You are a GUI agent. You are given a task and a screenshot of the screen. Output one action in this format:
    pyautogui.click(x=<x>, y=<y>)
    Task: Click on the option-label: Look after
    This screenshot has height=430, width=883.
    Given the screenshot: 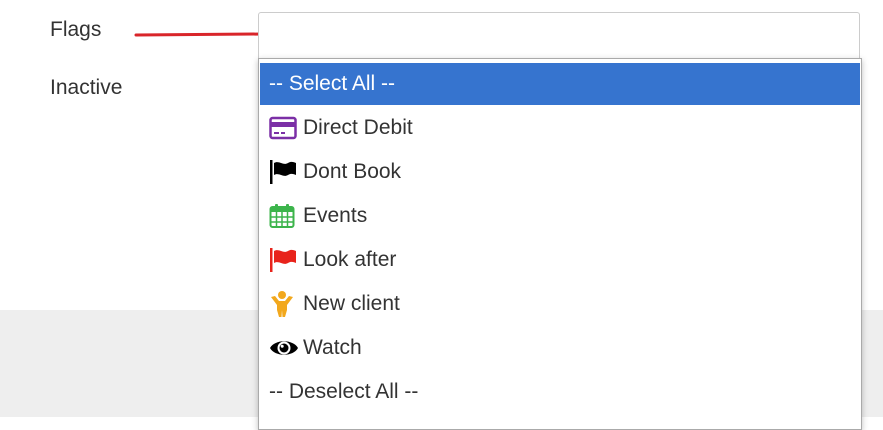 What is the action you would take?
    pyautogui.click(x=350, y=259)
    